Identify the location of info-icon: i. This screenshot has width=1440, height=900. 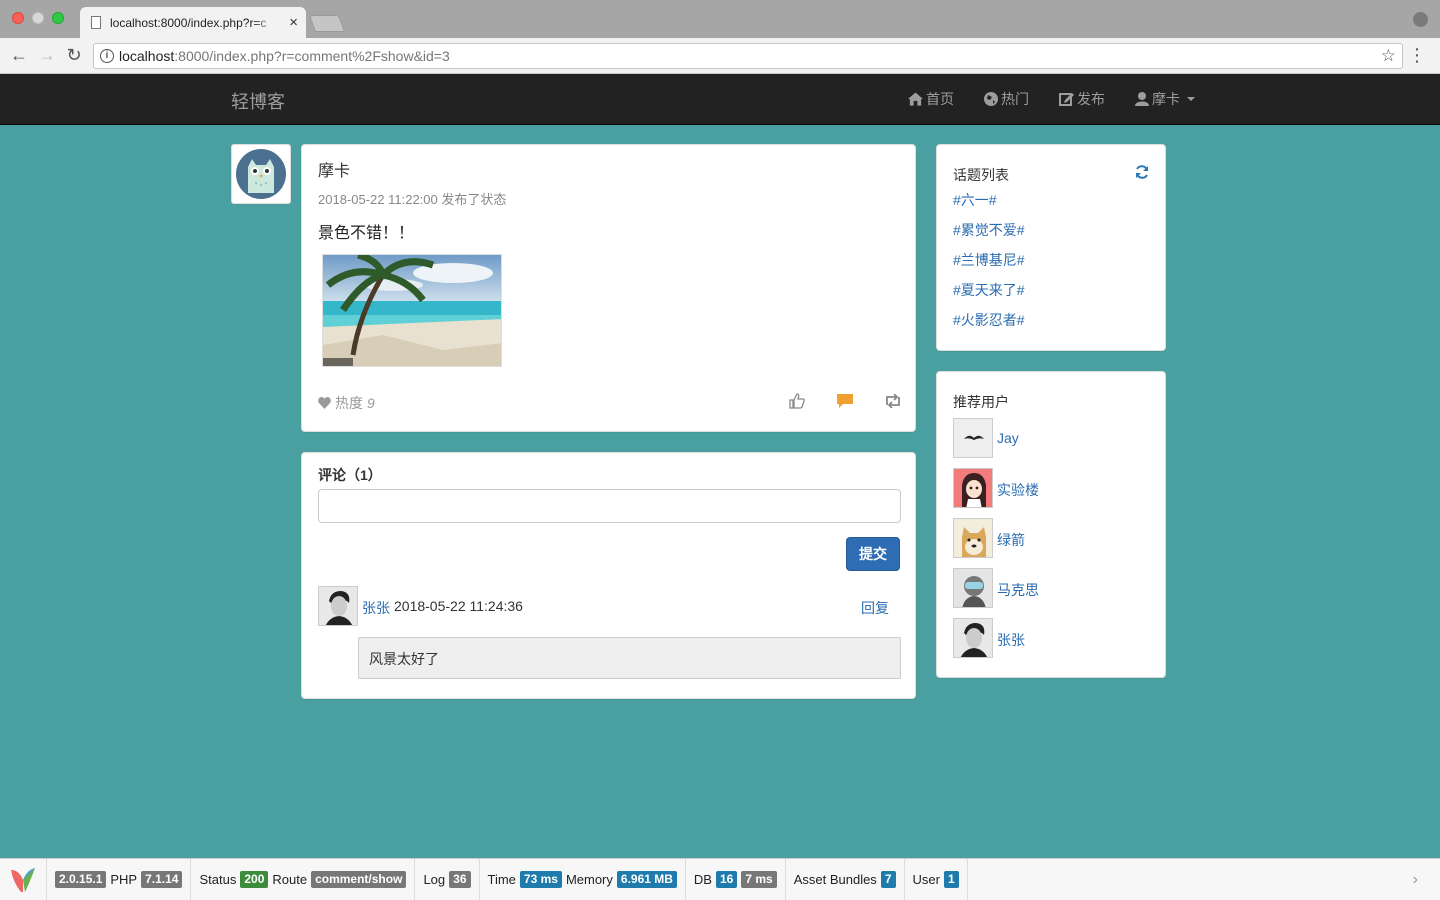
(107, 56).